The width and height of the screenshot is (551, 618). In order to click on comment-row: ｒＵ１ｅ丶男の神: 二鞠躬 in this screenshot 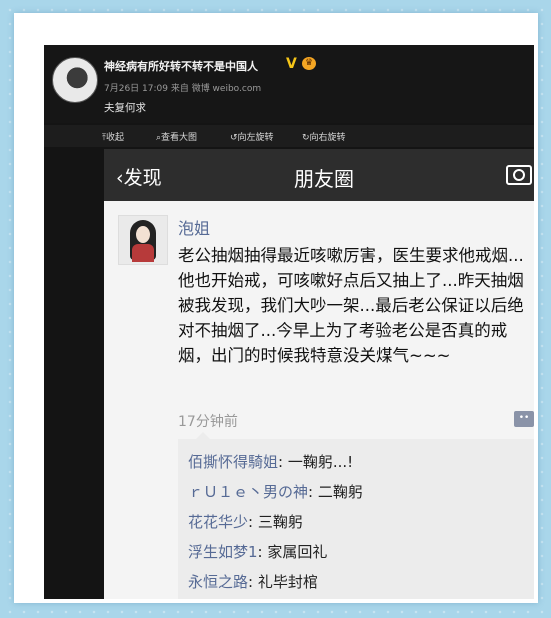, I will do `click(275, 492)`.